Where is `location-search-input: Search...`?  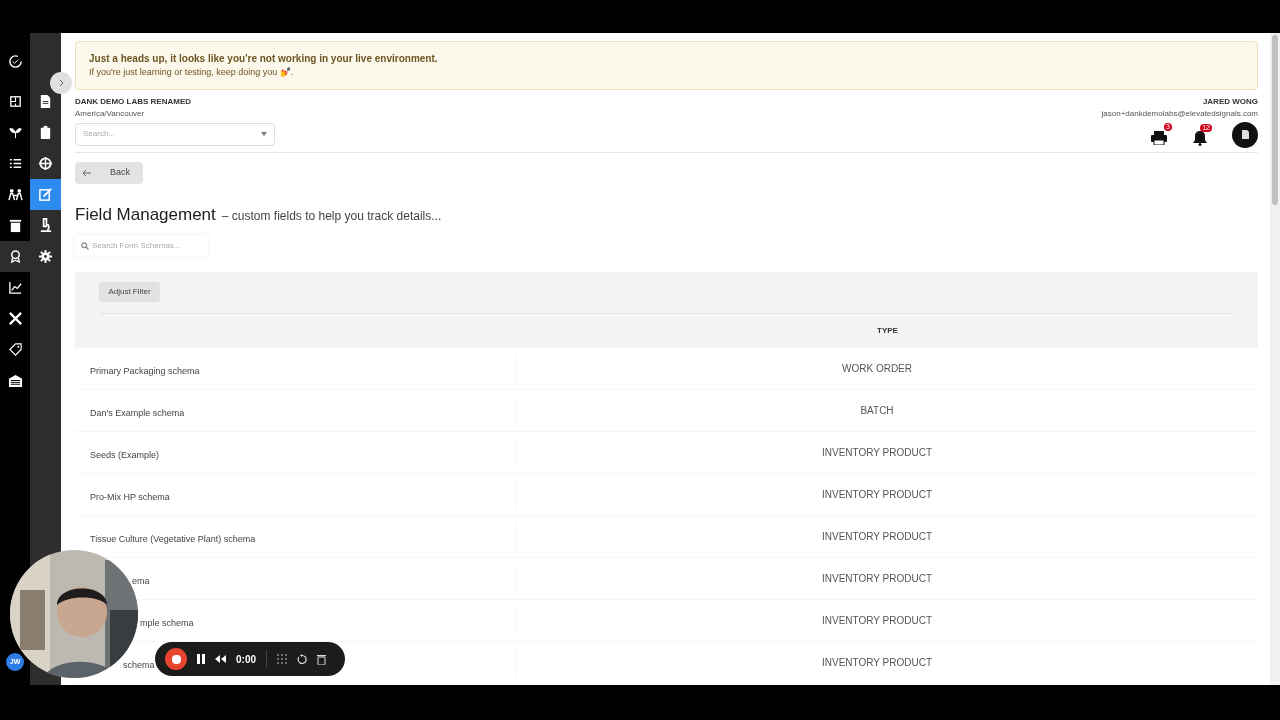
location-search-input: Search... is located at coordinates (158, 134).